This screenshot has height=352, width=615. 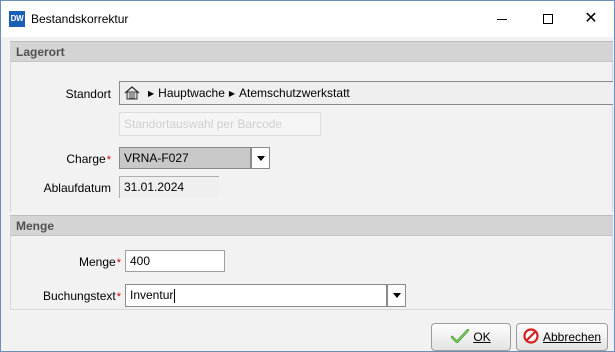 I want to click on maximize-icon, so click(x=548, y=19).